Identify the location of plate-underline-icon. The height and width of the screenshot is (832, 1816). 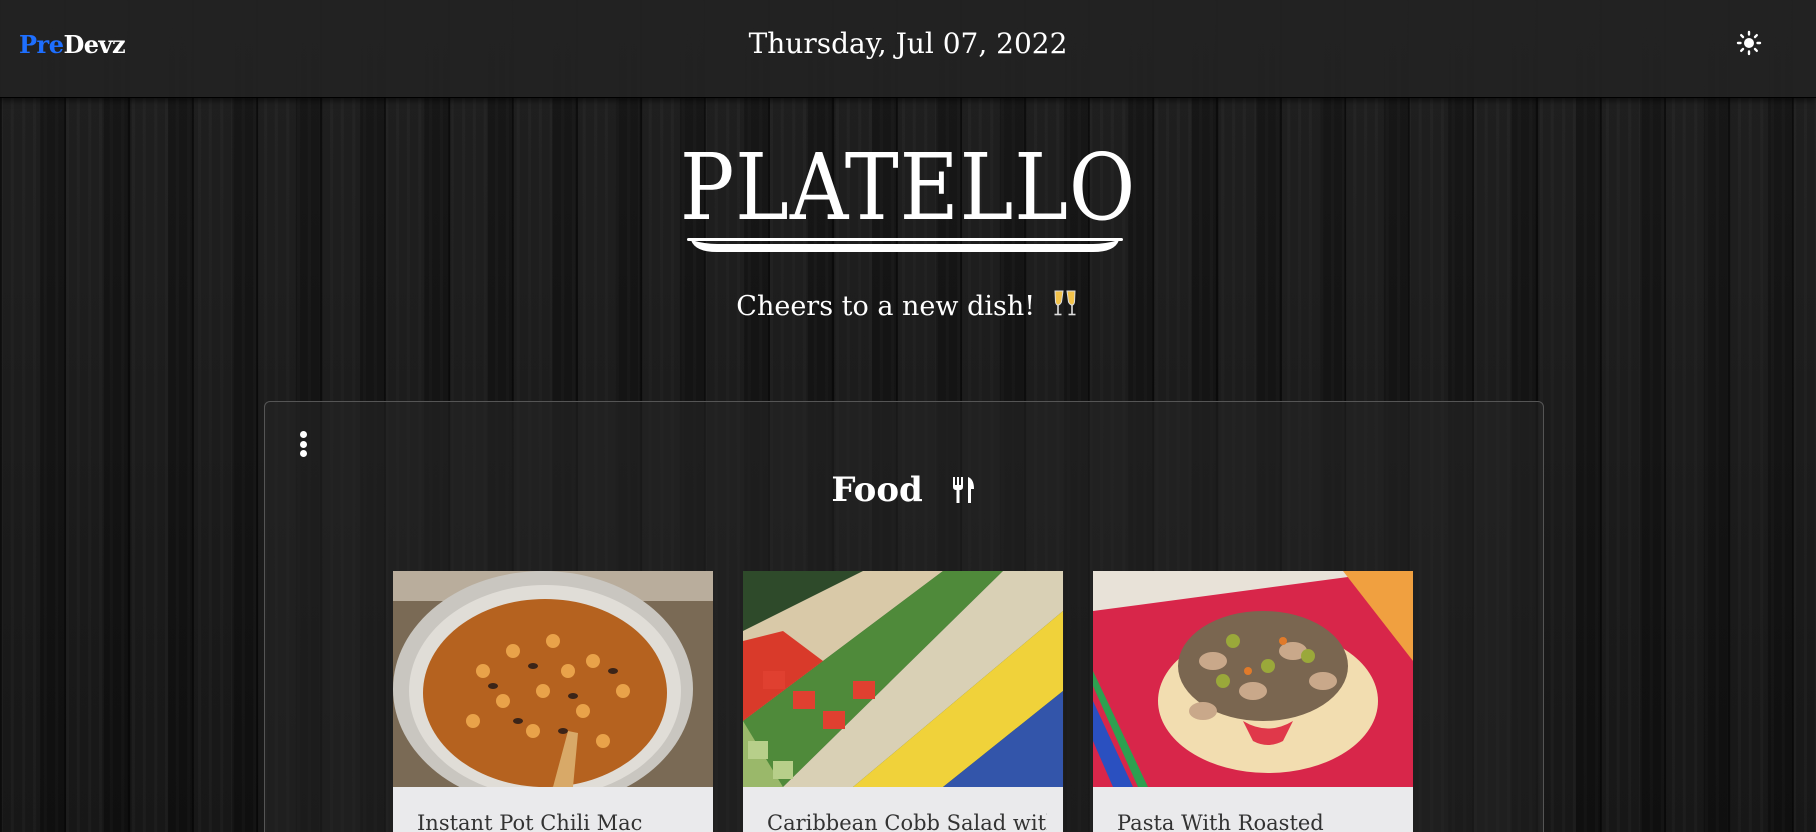
(905, 245).